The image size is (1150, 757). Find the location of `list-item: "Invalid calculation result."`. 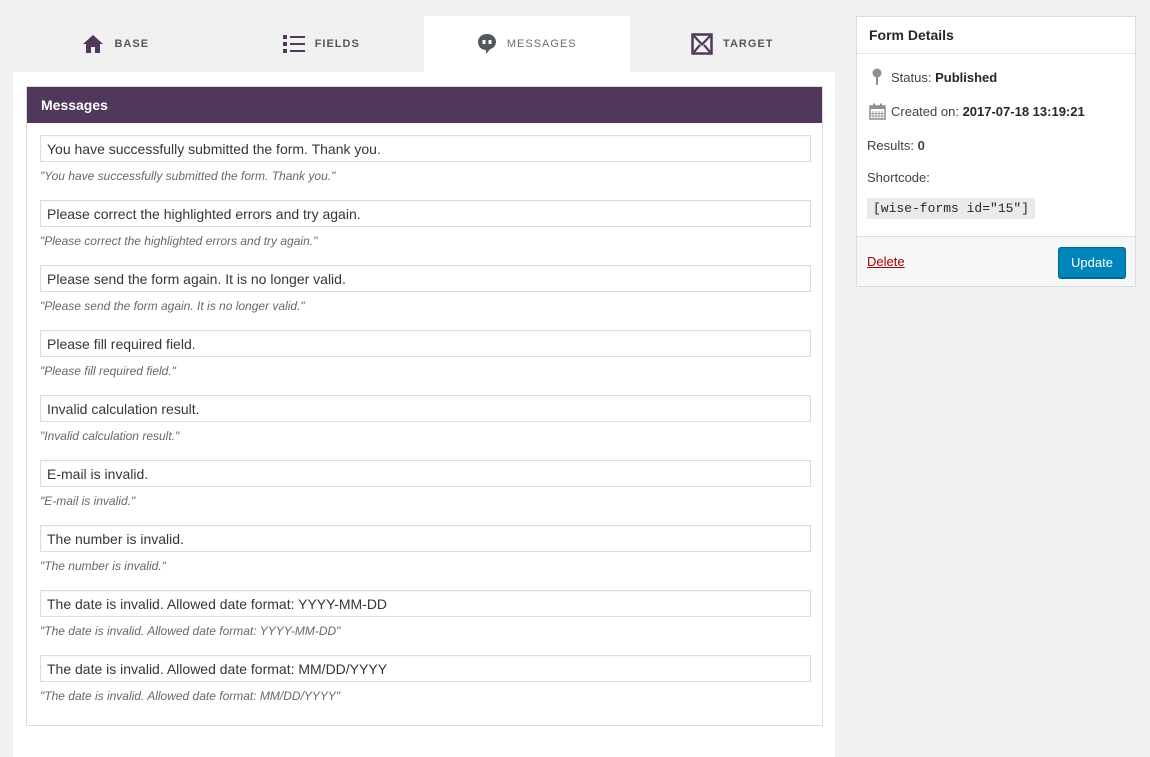

list-item: "Invalid calculation result." is located at coordinates (431, 427).